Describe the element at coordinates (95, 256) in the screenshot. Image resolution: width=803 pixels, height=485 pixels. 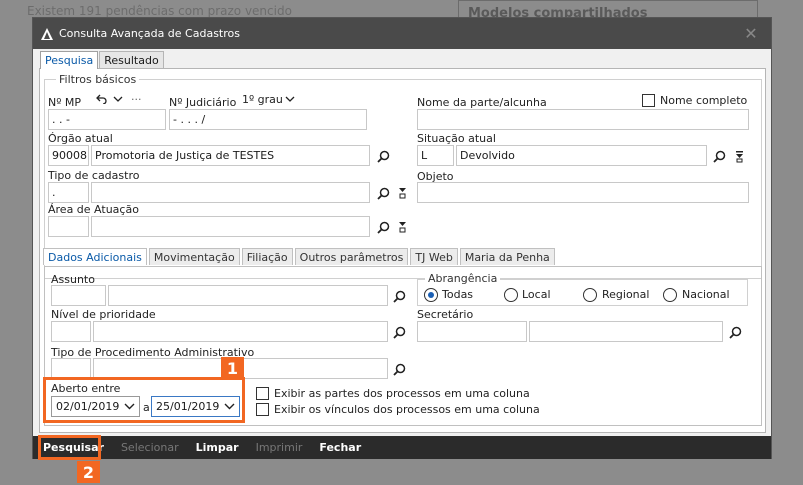
I see `tab-dados-adicionais: Dados Adicionais` at that location.